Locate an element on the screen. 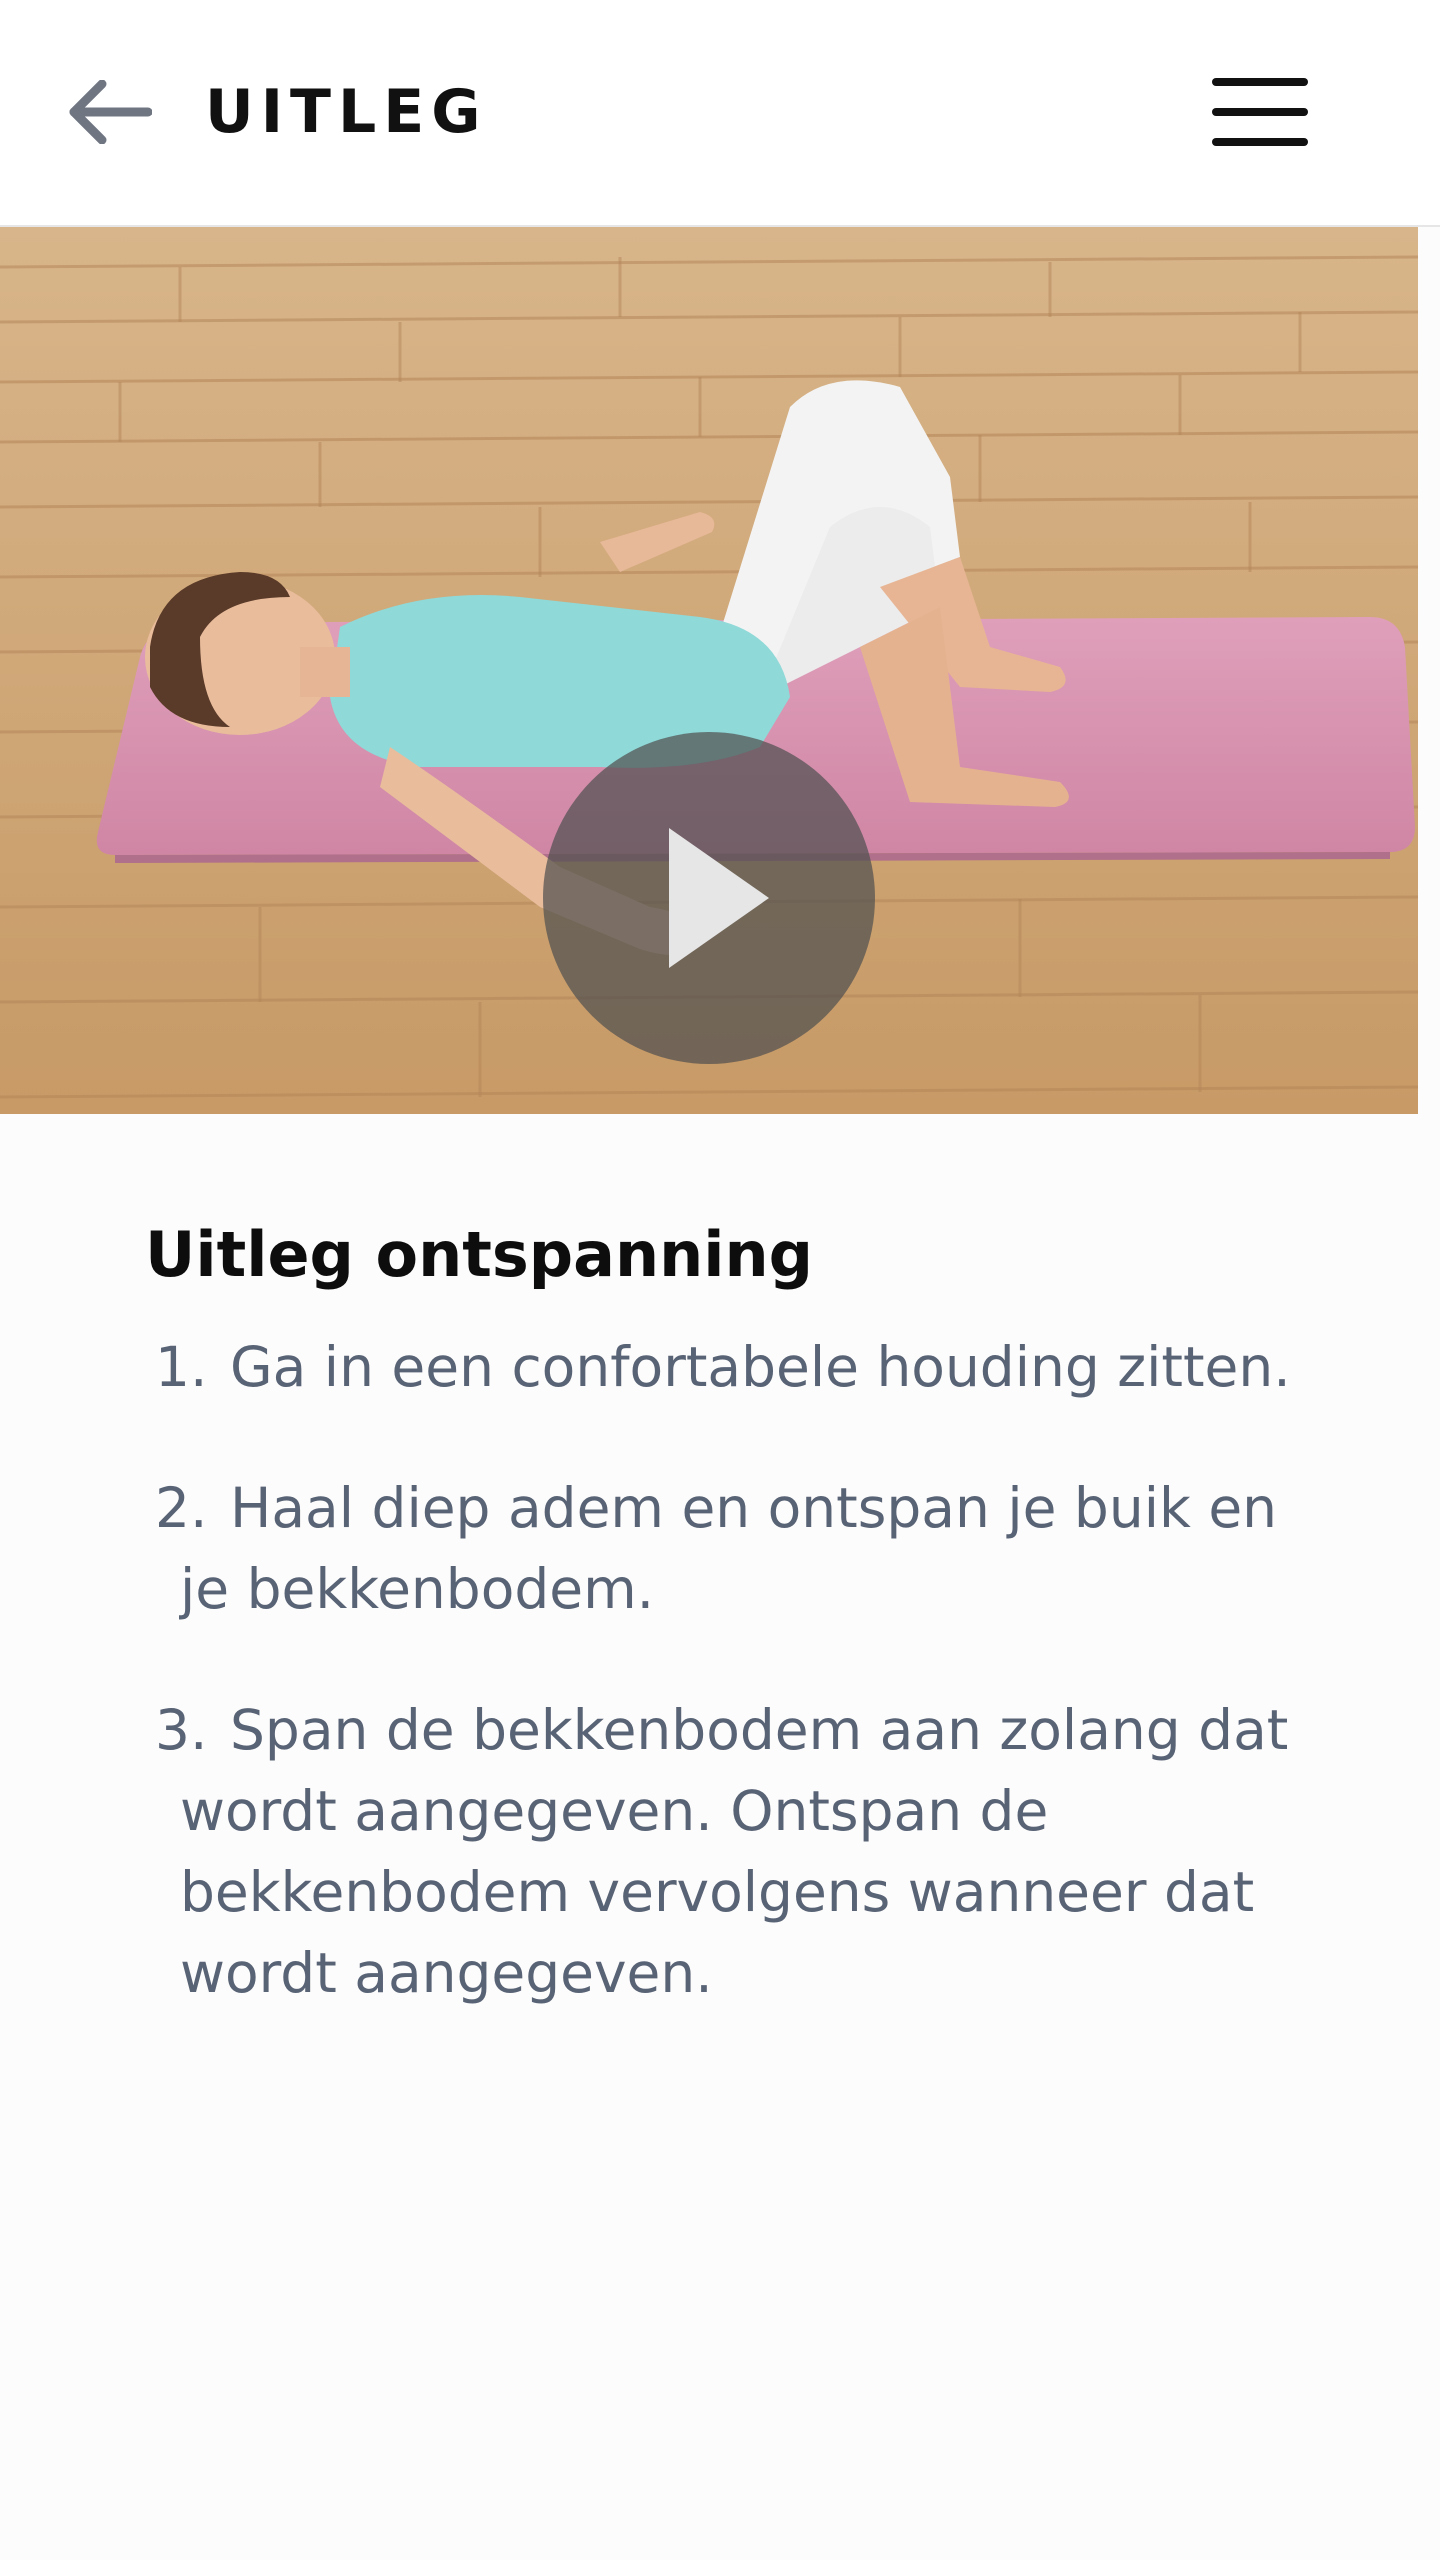 This screenshot has width=1440, height=2560. hamburger-menu-icon is located at coordinates (1260, 112).